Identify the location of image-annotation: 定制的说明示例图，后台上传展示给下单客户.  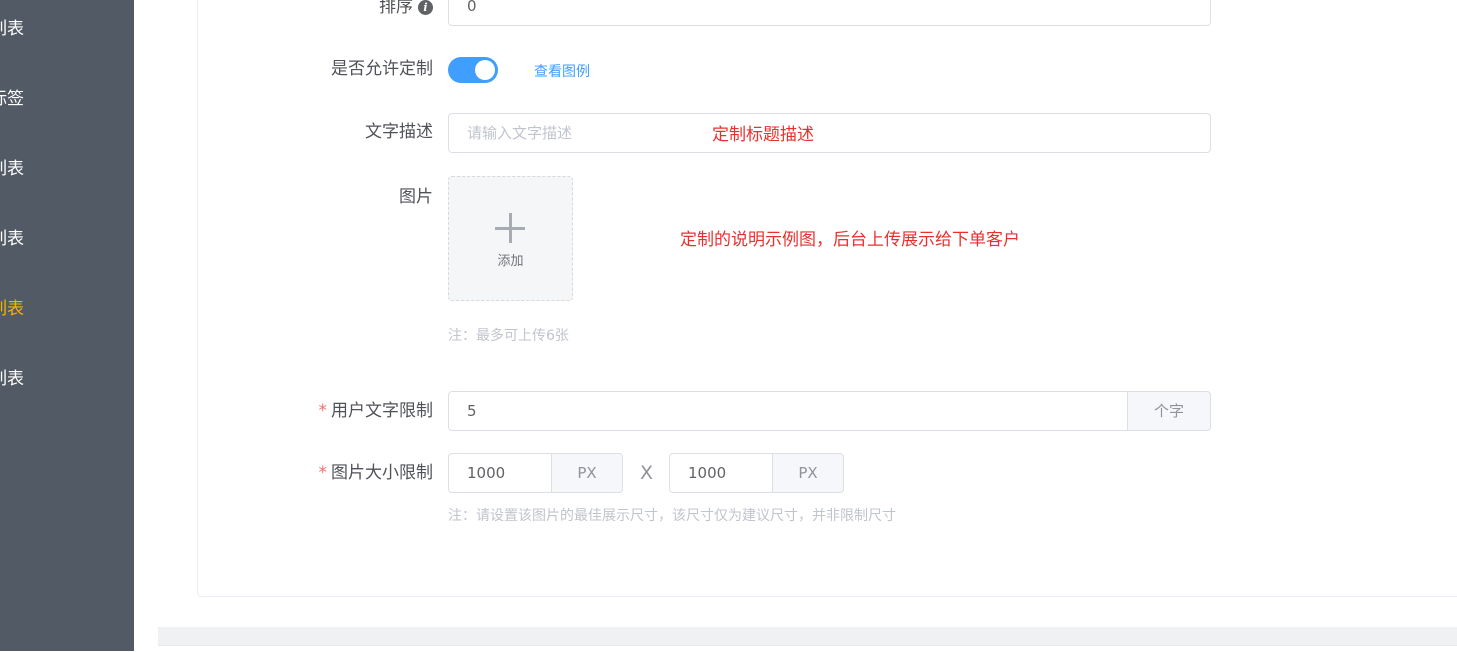
(850, 240).